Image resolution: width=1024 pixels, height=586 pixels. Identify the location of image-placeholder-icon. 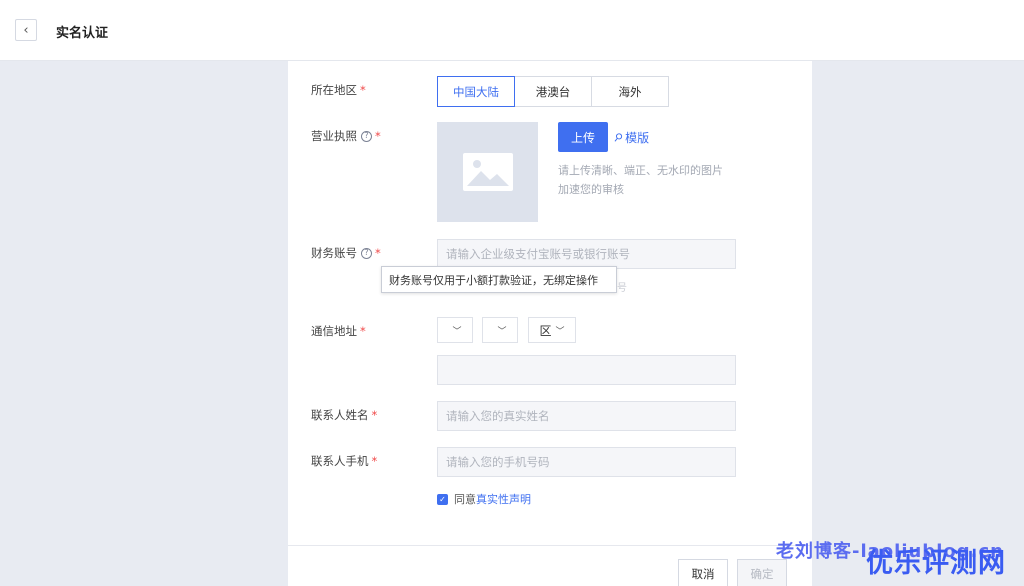
(487, 172).